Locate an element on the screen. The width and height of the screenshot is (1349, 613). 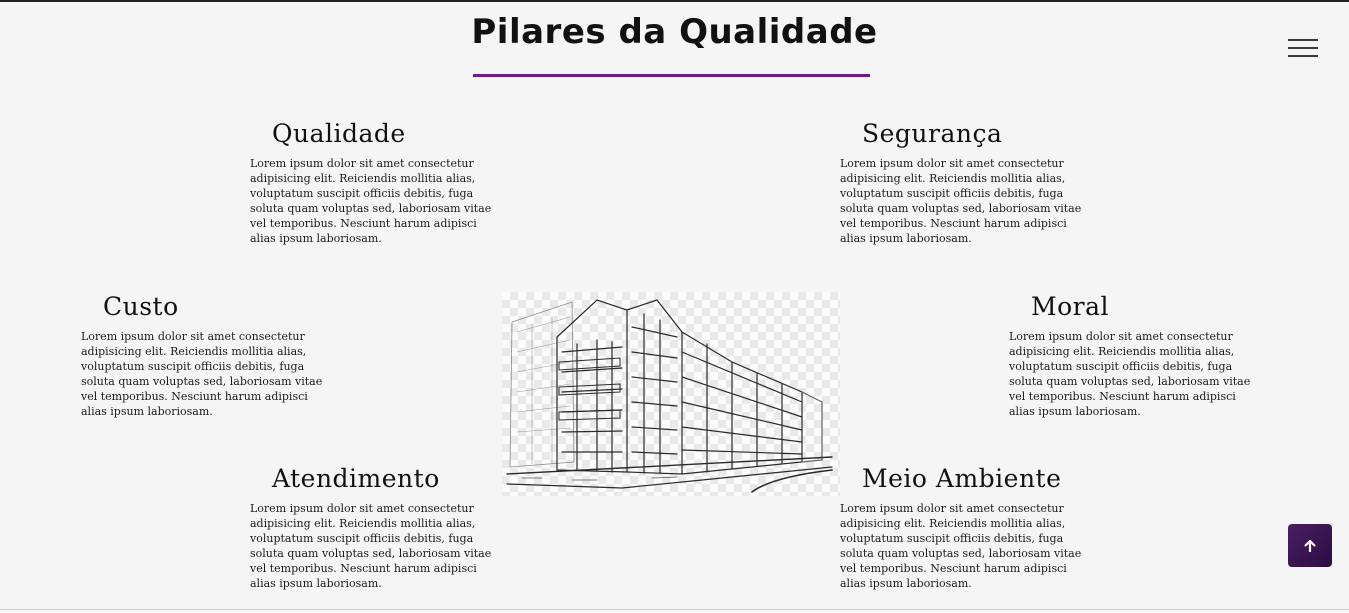
building-sketch-icon is located at coordinates (669, 396).